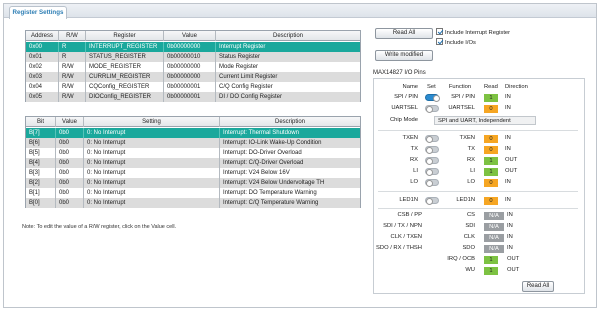 The height and width of the screenshot is (311, 600). Describe the element at coordinates (460, 87) in the screenshot. I see `header-function: Function` at that location.